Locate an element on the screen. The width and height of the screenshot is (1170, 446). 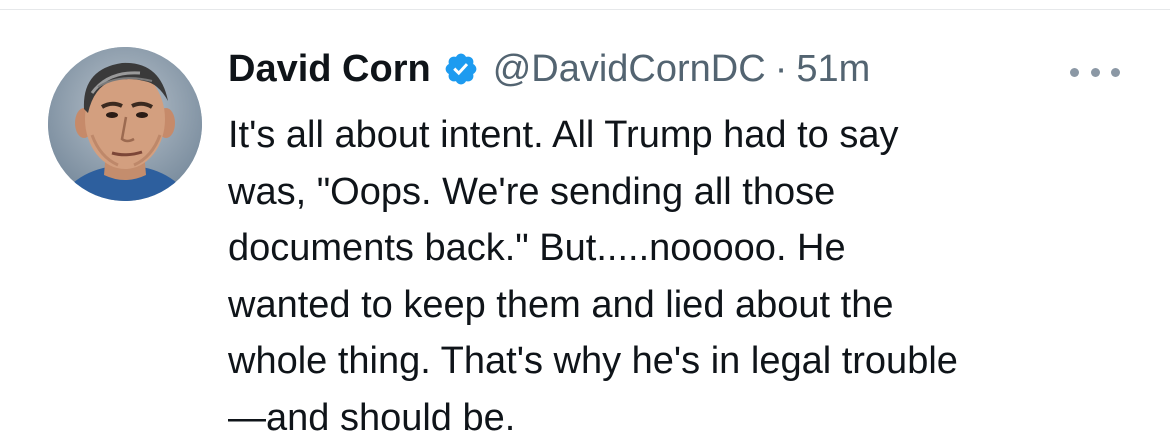
avatar is located at coordinates (125, 124).